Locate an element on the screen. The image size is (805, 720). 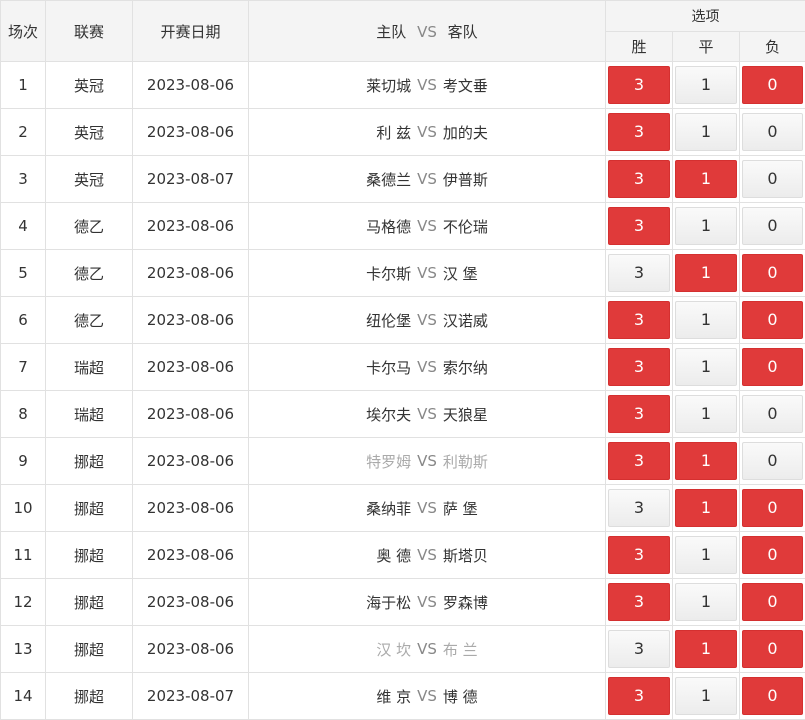
away-team: 不伦瑞 is located at coordinates (524, 226).